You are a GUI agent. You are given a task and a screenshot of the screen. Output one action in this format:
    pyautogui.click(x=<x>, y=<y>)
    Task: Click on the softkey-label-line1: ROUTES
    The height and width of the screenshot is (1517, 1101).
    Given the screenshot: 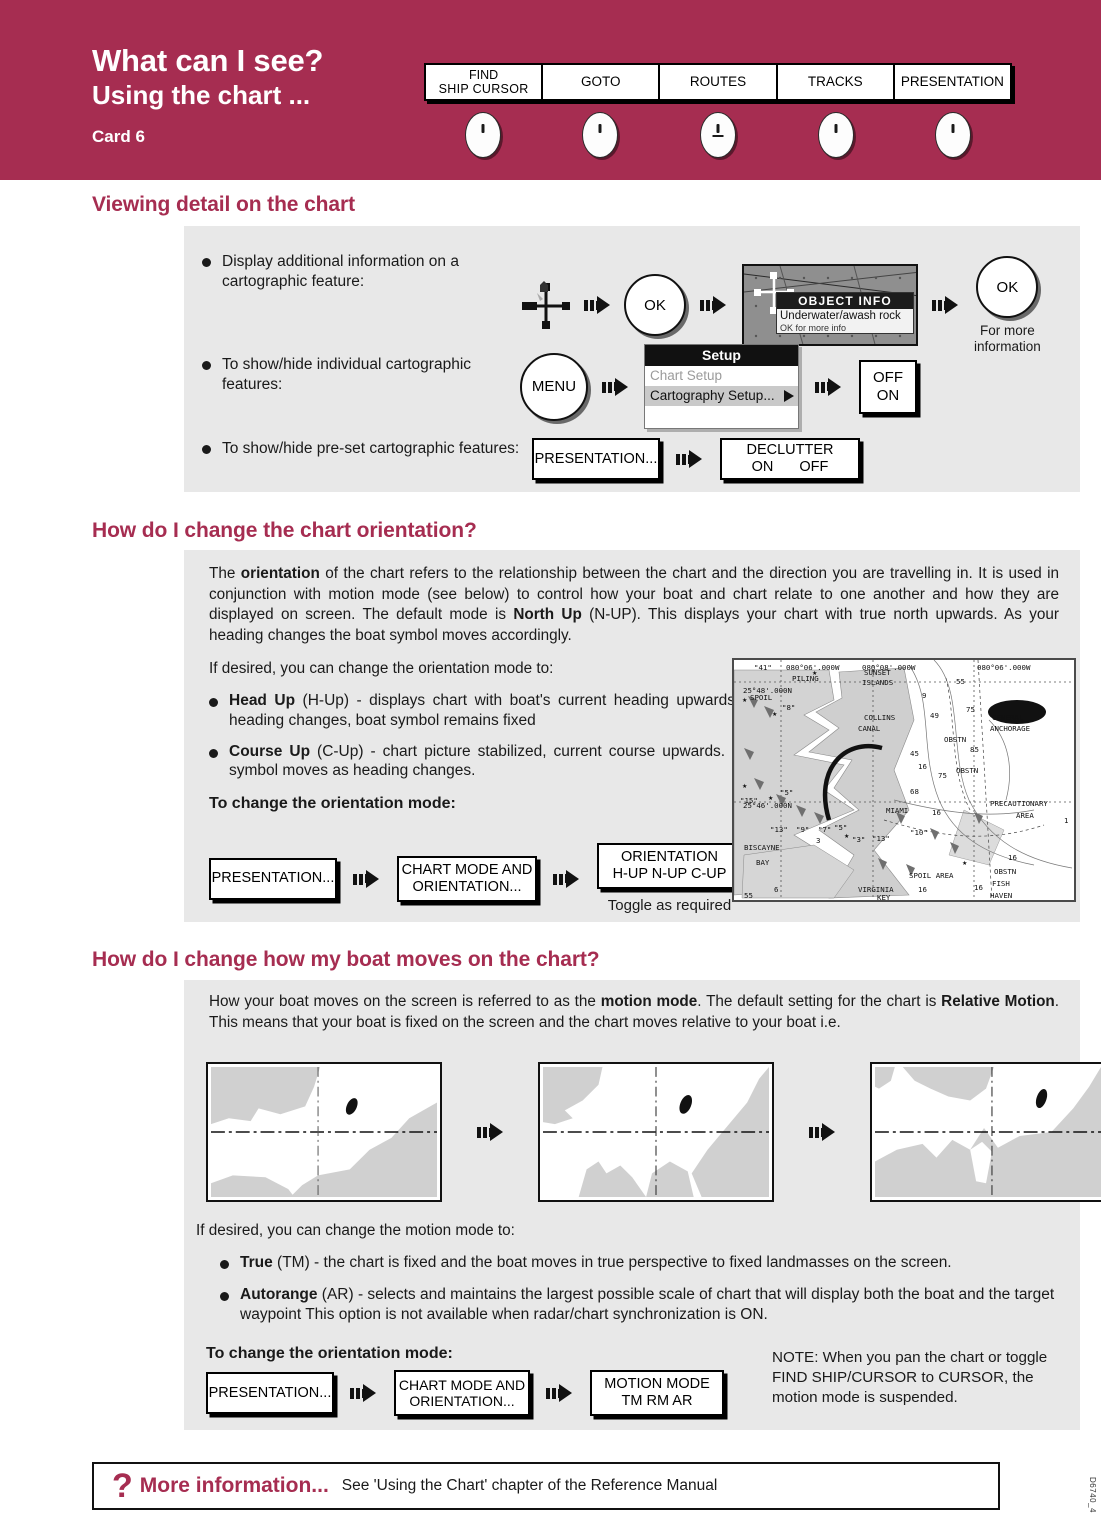 What is the action you would take?
    pyautogui.click(x=718, y=82)
    